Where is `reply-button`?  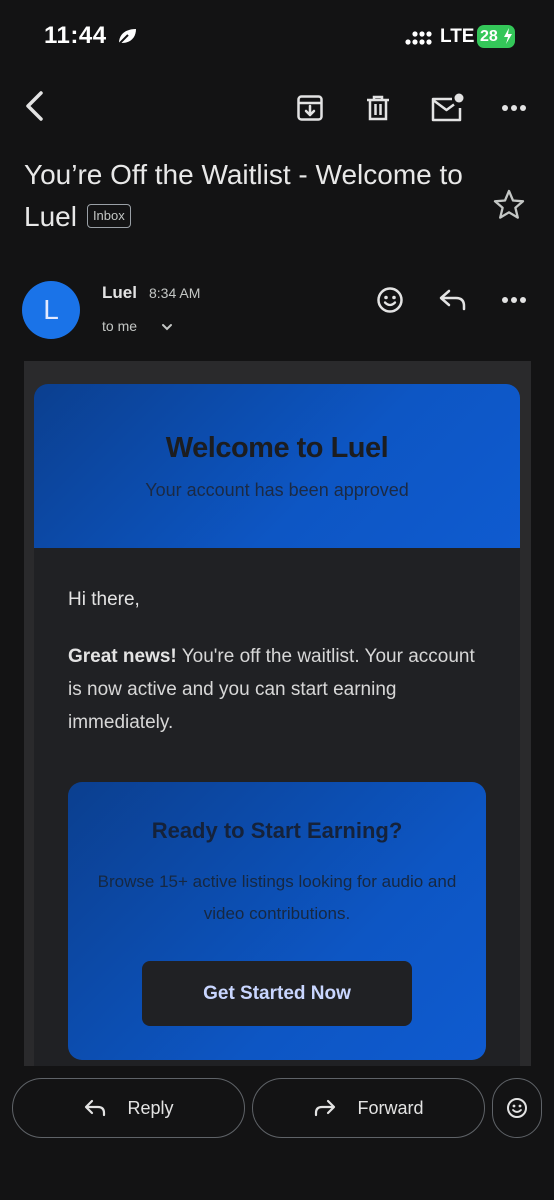 reply-button is located at coordinates (453, 300).